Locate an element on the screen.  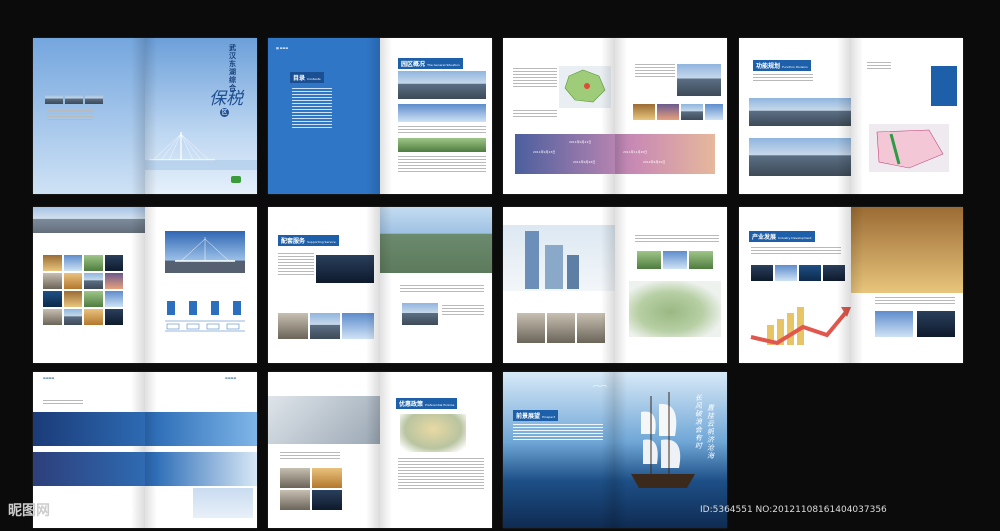
support-text is located at coordinates (296, 265).